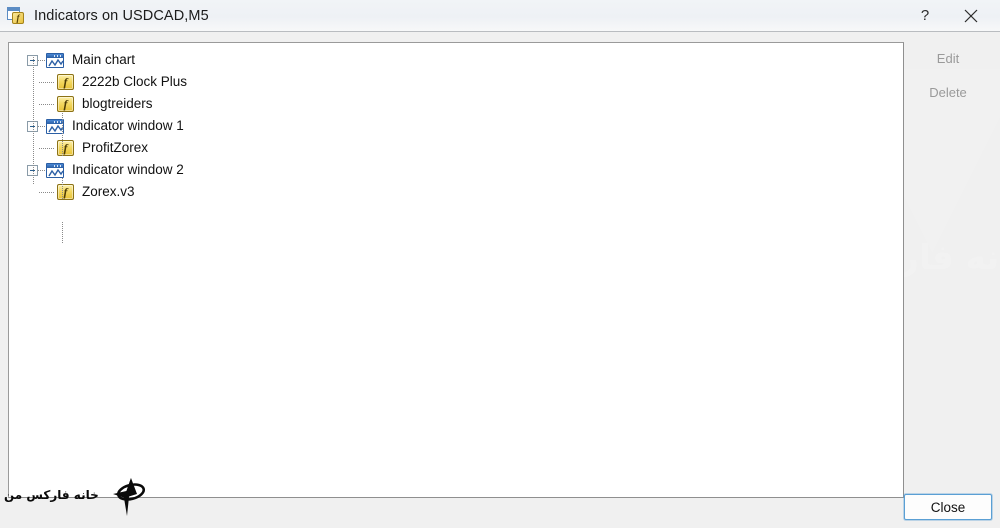 This screenshot has width=1000, height=528. I want to click on edit-button: Edit, so click(948, 58).